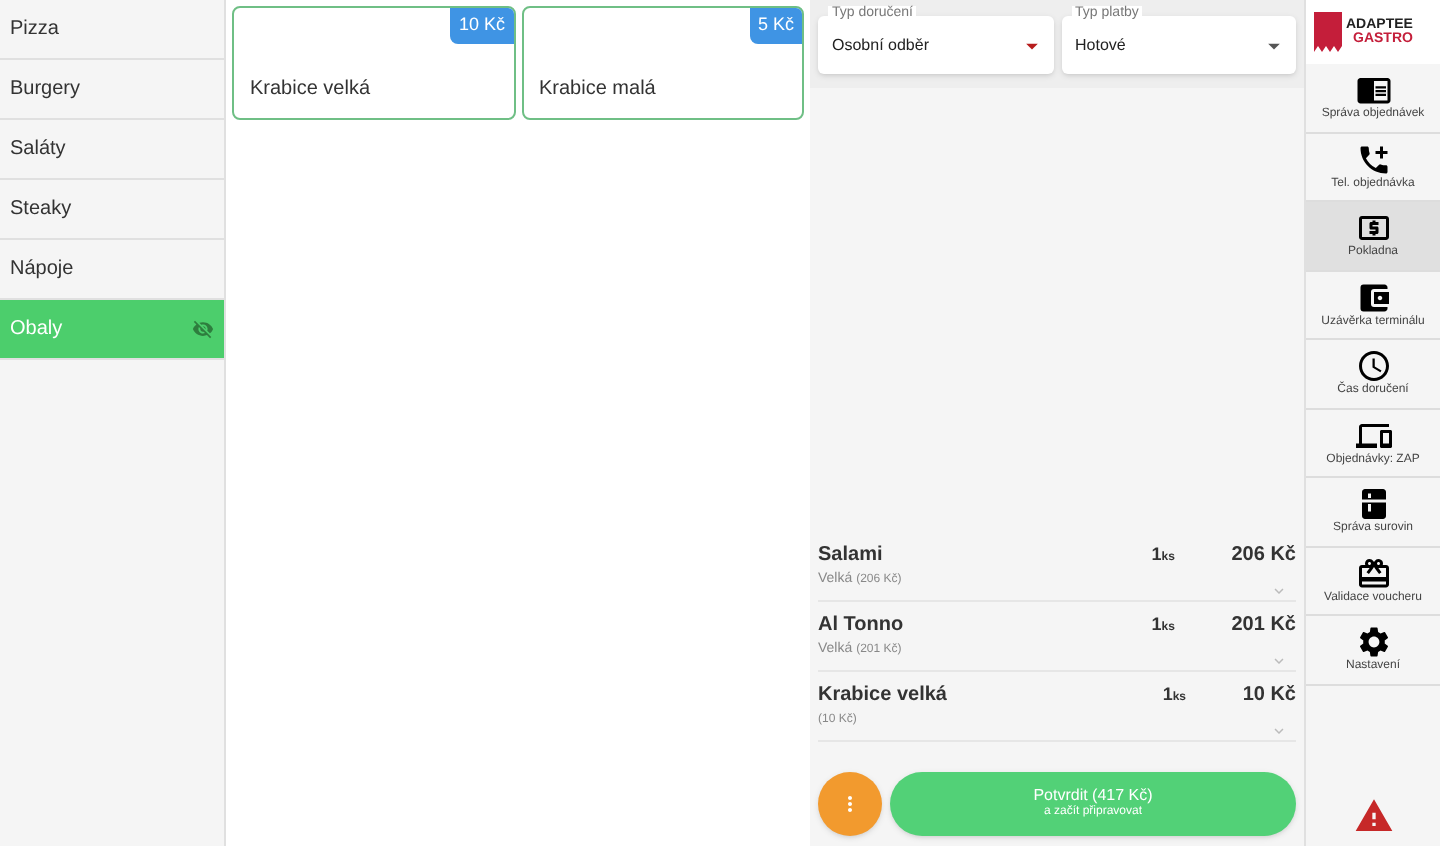 The image size is (1440, 846). I want to click on price-badge: 10 Kč, so click(481, 25).